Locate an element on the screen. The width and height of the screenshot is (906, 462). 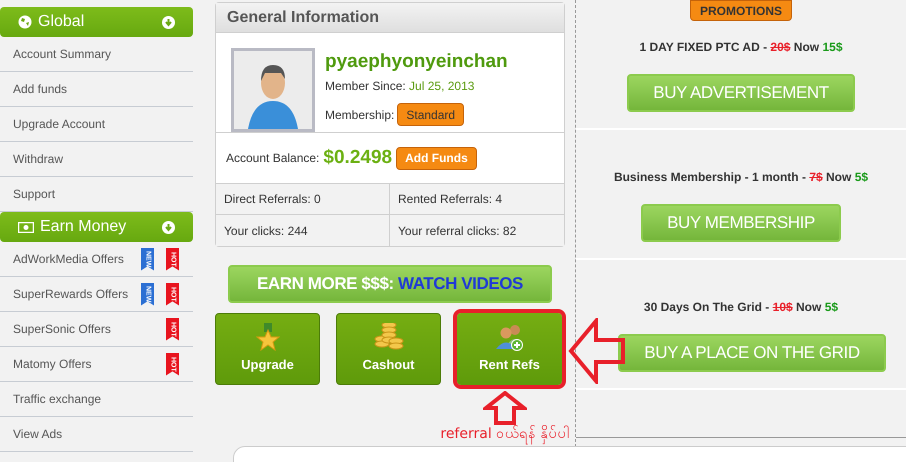
balance-label: Account Balance: is located at coordinates (273, 158).